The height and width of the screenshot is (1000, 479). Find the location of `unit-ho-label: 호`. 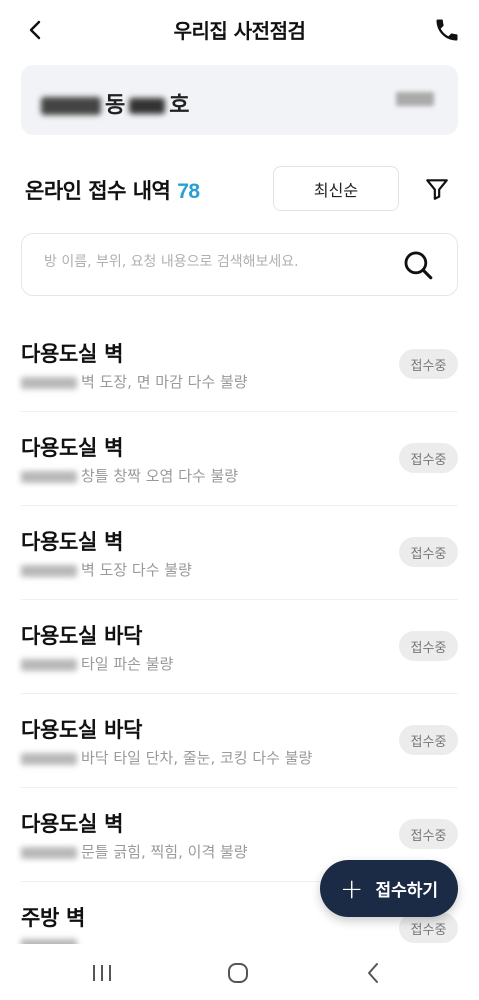

unit-ho-label: 호 is located at coordinates (179, 105).